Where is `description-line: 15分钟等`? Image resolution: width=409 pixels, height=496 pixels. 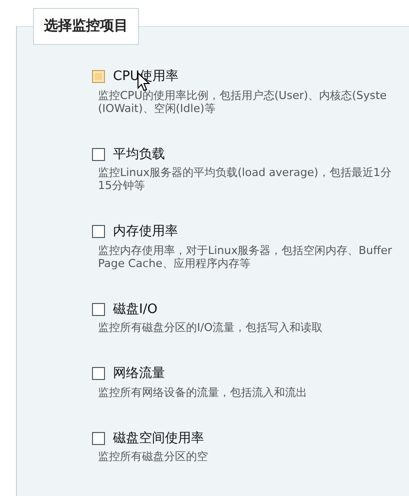
description-line: 15分钟等 is located at coordinates (121, 185).